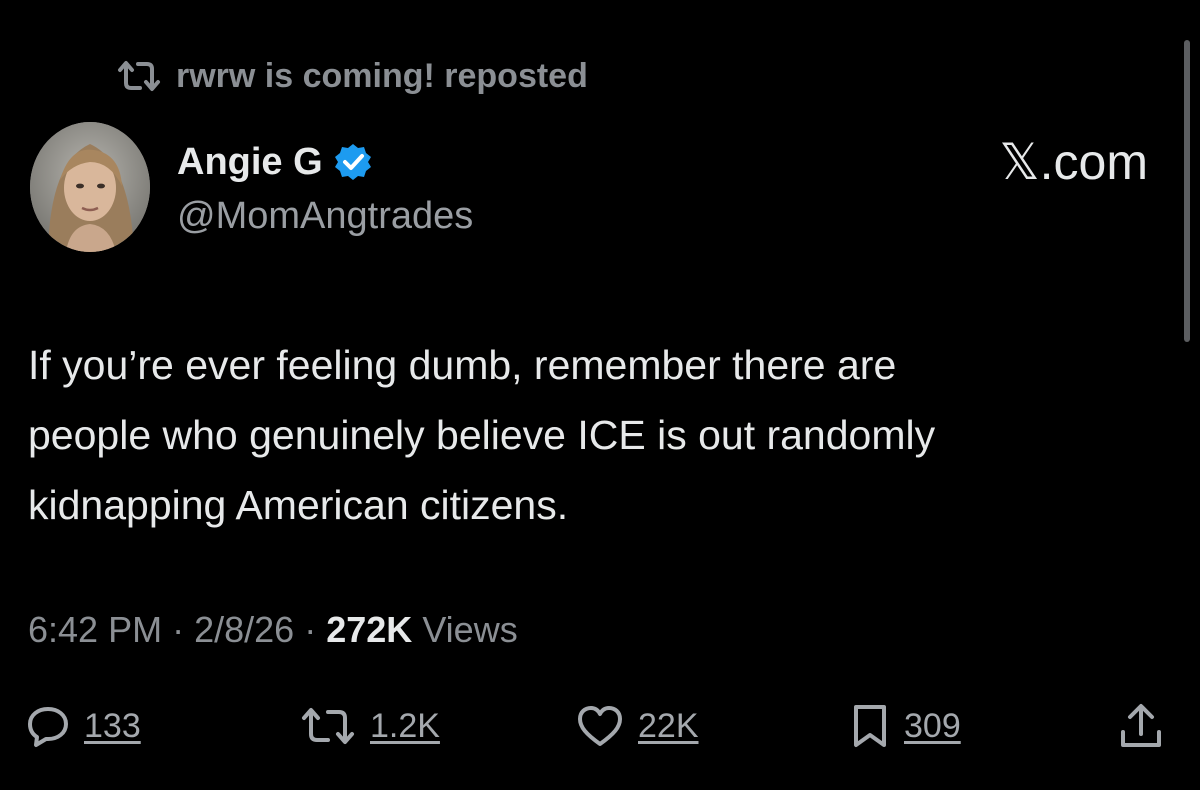  What do you see at coordinates (298, 505) in the screenshot?
I see `tweet-line: kidnapping American citizens.` at bounding box center [298, 505].